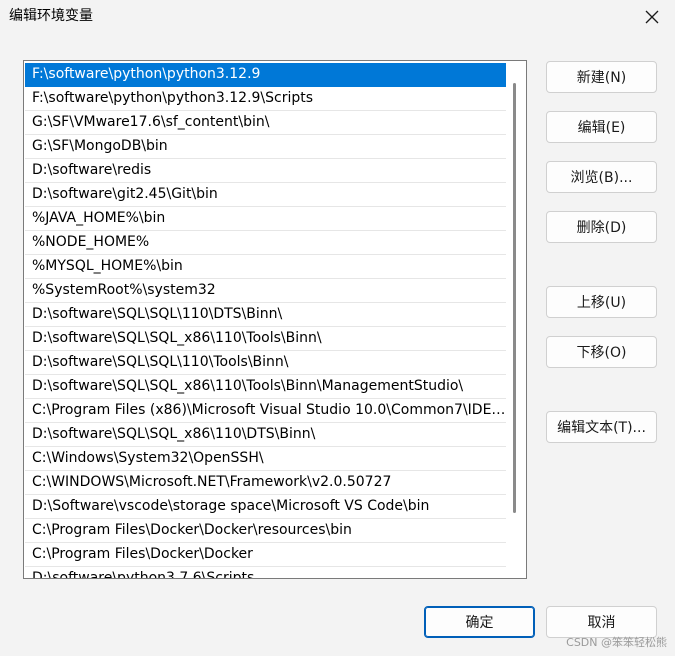 This screenshot has width=675, height=656. What do you see at coordinates (265, 219) in the screenshot?
I see `path-list-item: %JAVA_HOME%\bin` at bounding box center [265, 219].